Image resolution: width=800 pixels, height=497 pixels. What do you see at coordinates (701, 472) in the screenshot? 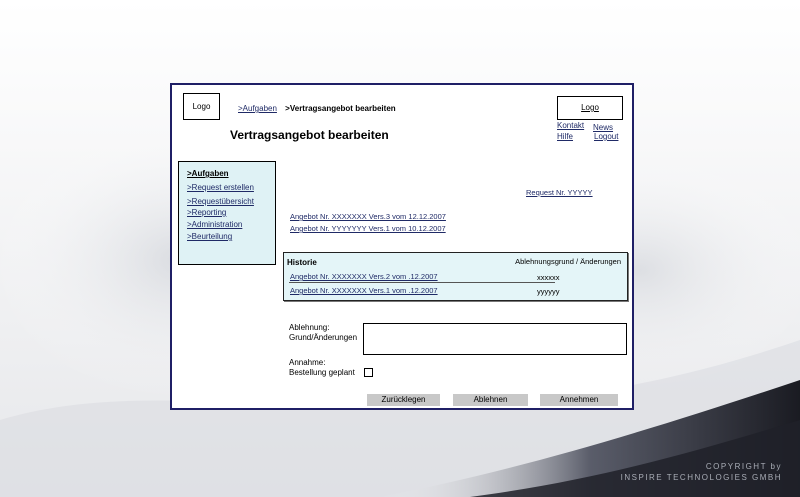
I see `copyright-notice: COPYRIGHT by INSPIRE TECHNOLOGIES GMBH` at bounding box center [701, 472].